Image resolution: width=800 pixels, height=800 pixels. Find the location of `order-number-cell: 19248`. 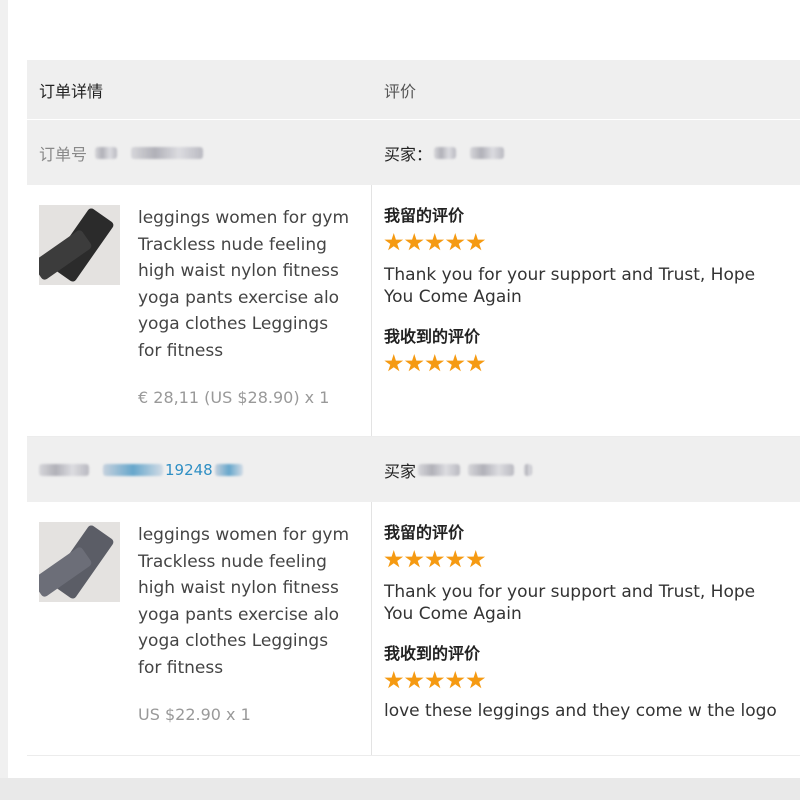

order-number-cell: 19248 is located at coordinates (199, 470).